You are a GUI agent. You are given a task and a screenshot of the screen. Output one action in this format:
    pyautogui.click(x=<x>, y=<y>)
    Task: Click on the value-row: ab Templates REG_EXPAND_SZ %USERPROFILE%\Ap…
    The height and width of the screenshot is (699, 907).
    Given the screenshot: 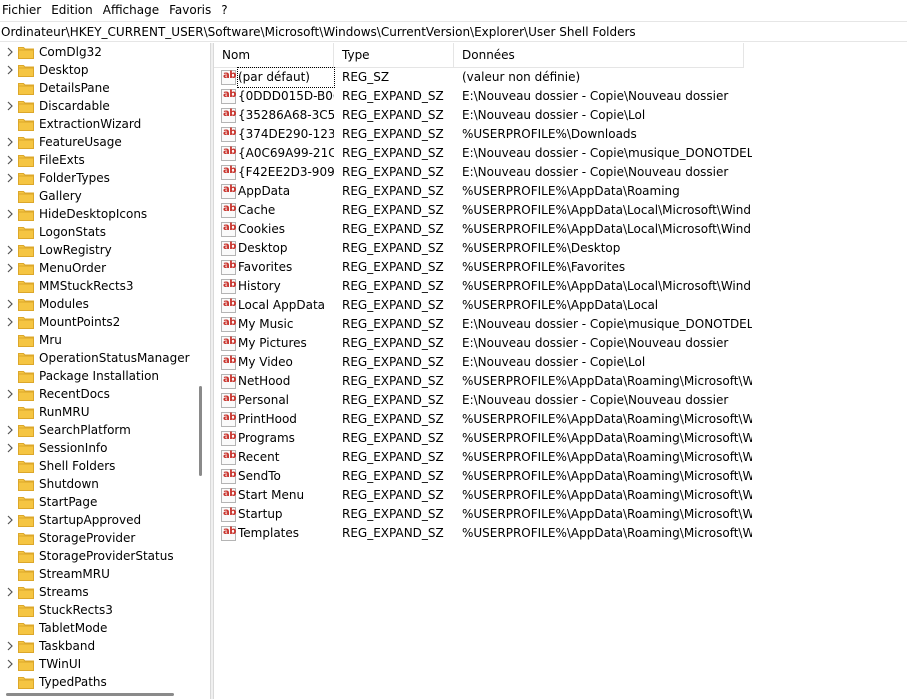 What is the action you would take?
    pyautogui.click(x=560, y=533)
    